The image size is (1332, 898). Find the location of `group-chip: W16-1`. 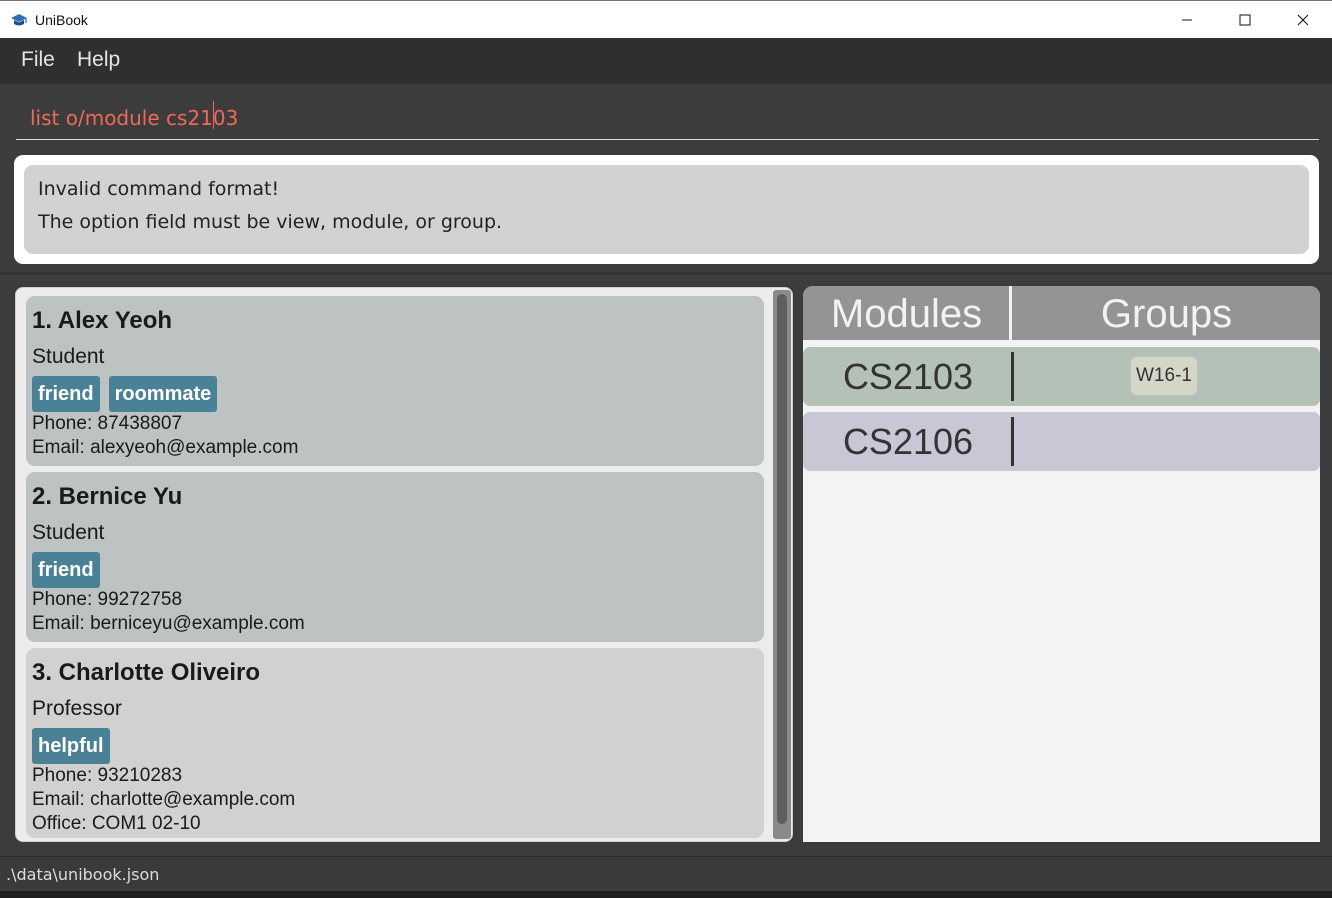

group-chip: W16-1 is located at coordinates (1164, 376).